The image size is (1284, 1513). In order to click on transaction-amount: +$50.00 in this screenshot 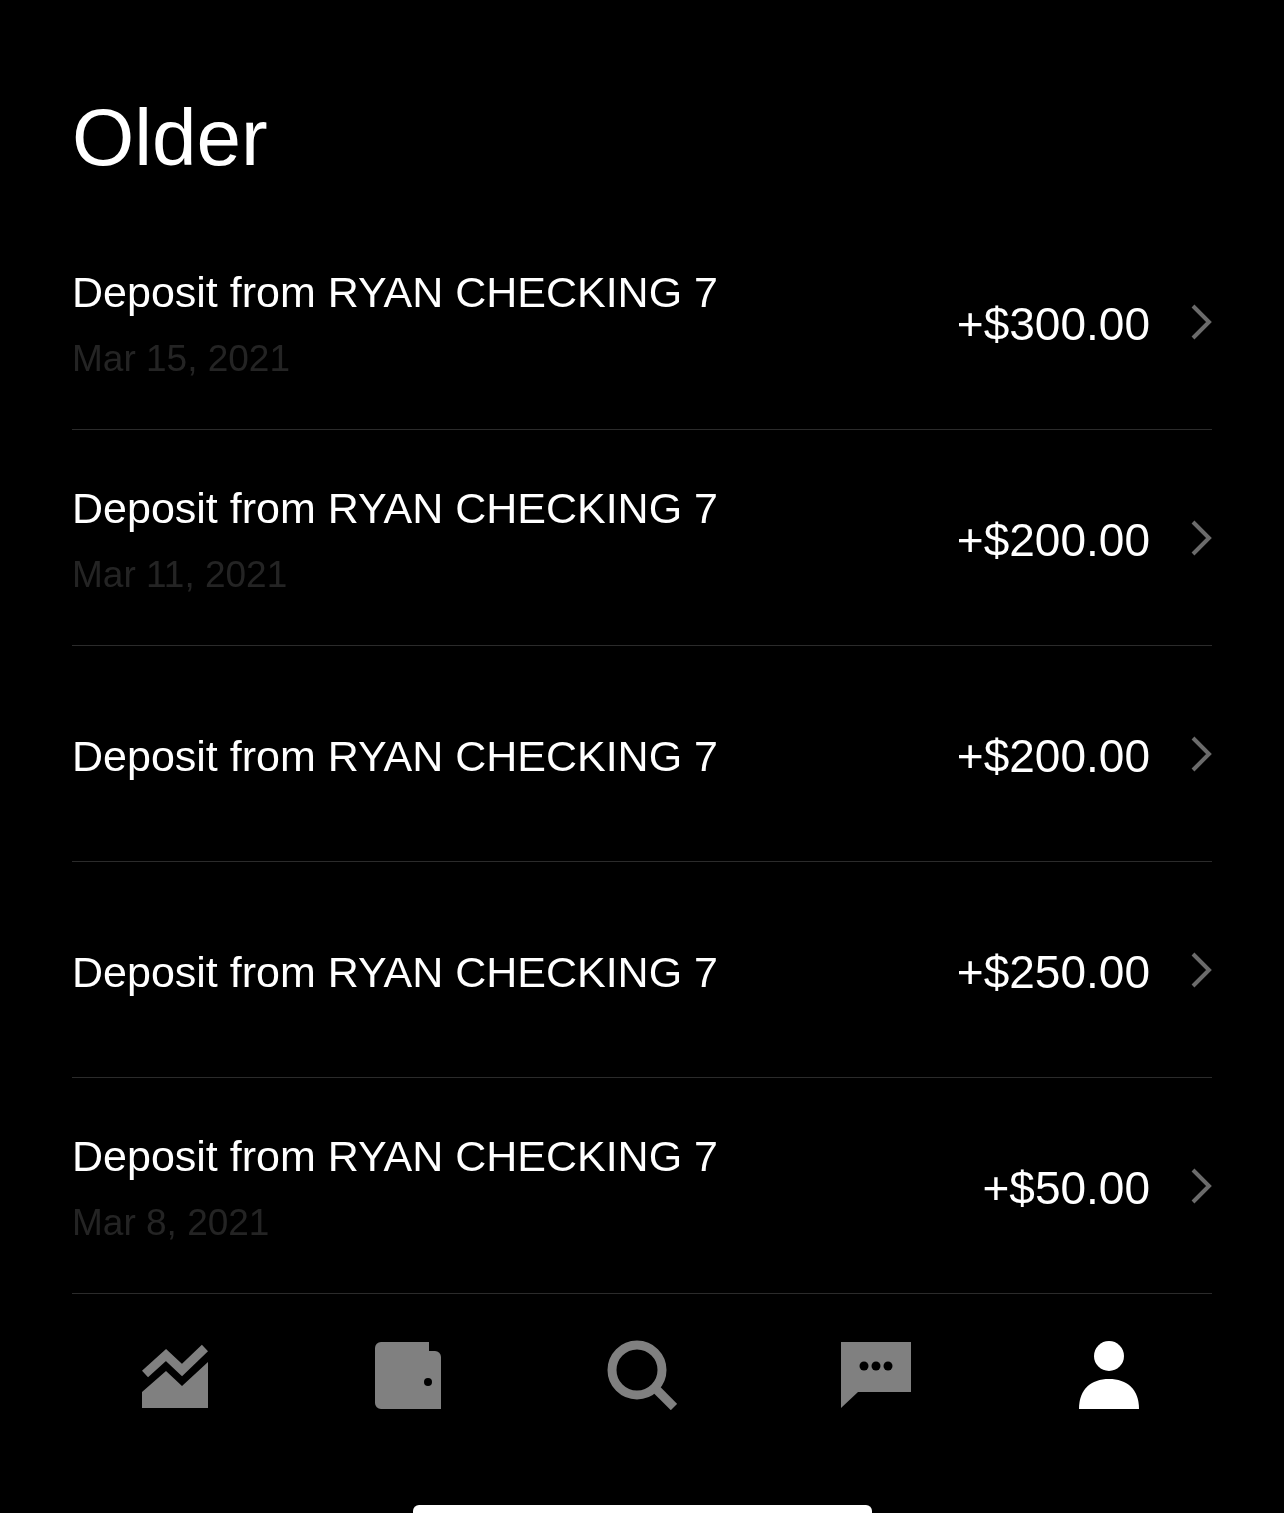, I will do `click(1066, 1187)`.